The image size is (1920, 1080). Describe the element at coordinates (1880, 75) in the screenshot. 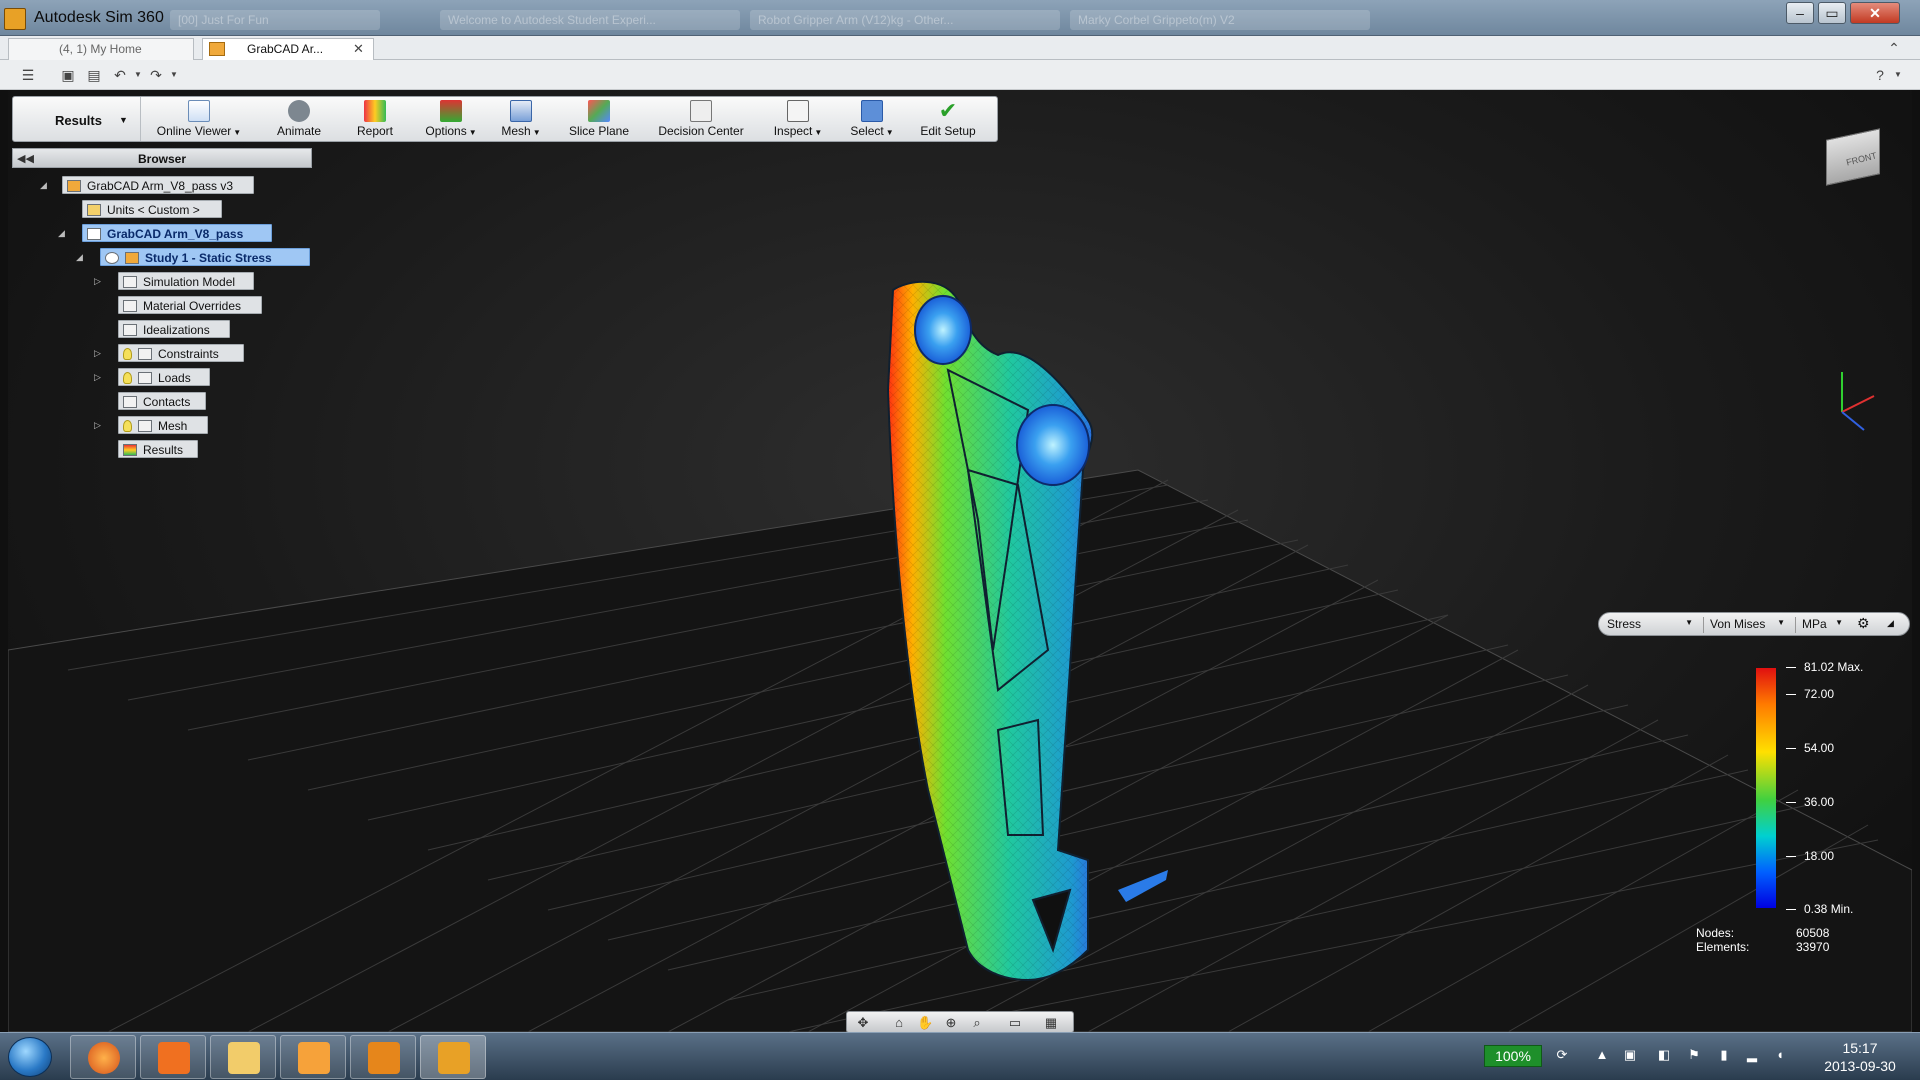

I see `help-icon: ?` at that location.